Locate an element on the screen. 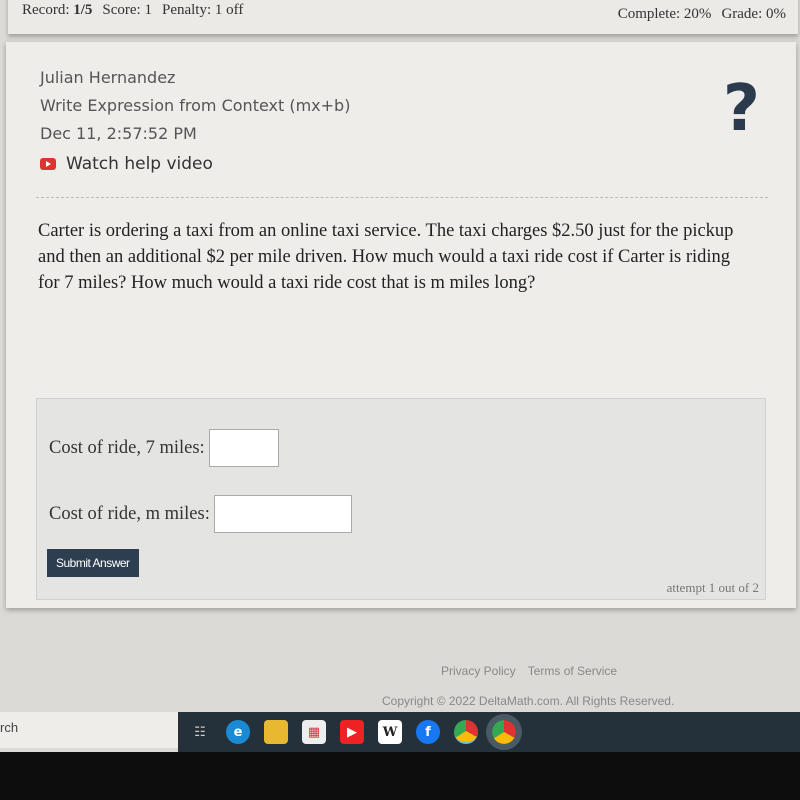 Image resolution: width=800 pixels, height=800 pixels. youtube-play-icon is located at coordinates (48, 164).